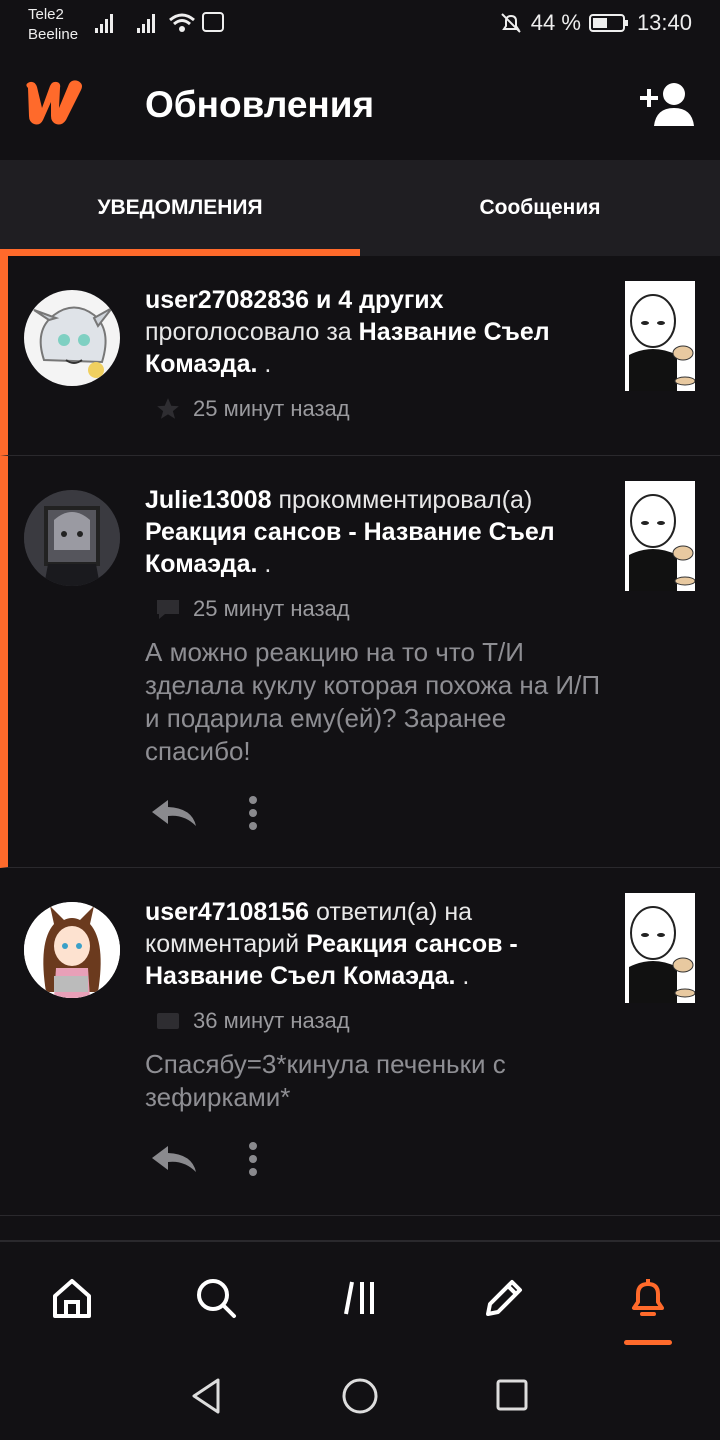 The width and height of the screenshot is (720, 1440). I want to click on status-right: 44 % 13:40, so click(595, 23).